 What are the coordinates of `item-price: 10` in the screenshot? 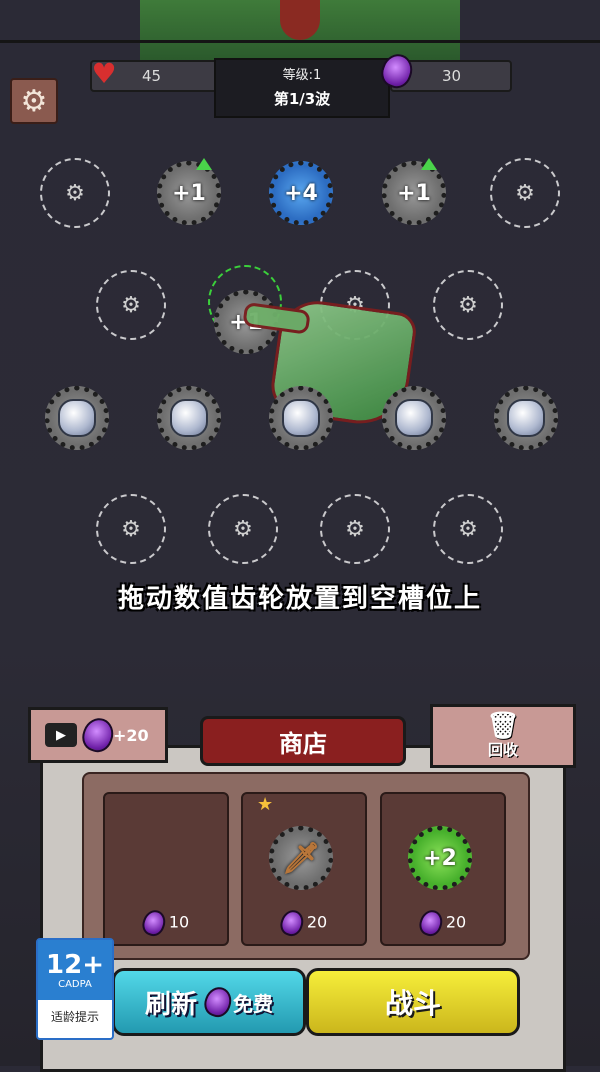 It's located at (166, 923).